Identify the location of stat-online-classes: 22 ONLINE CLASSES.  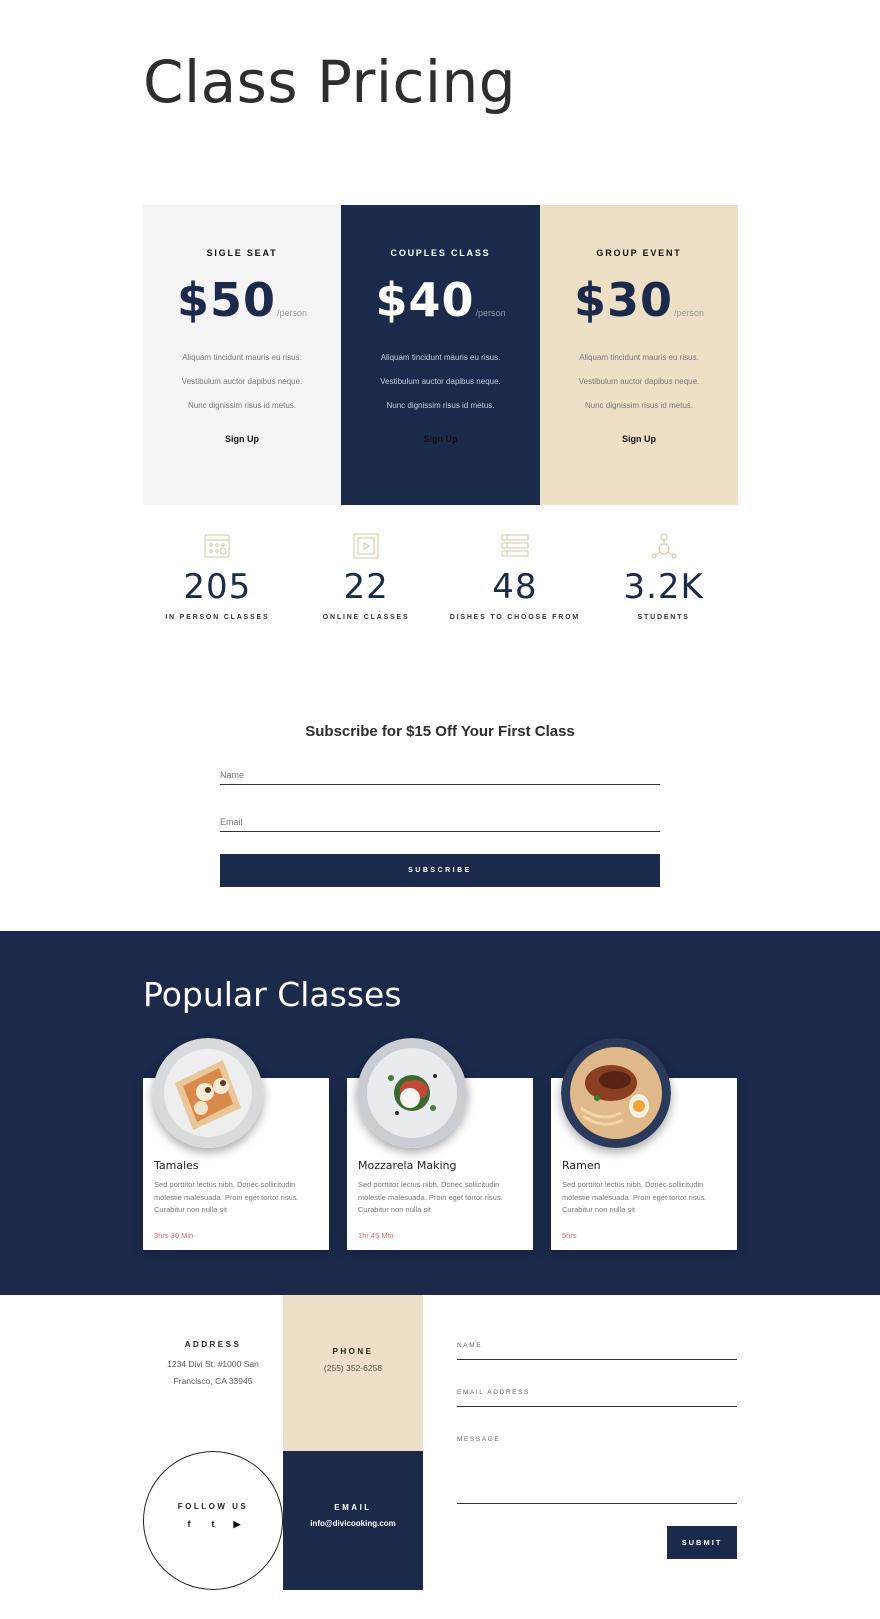
(366, 582).